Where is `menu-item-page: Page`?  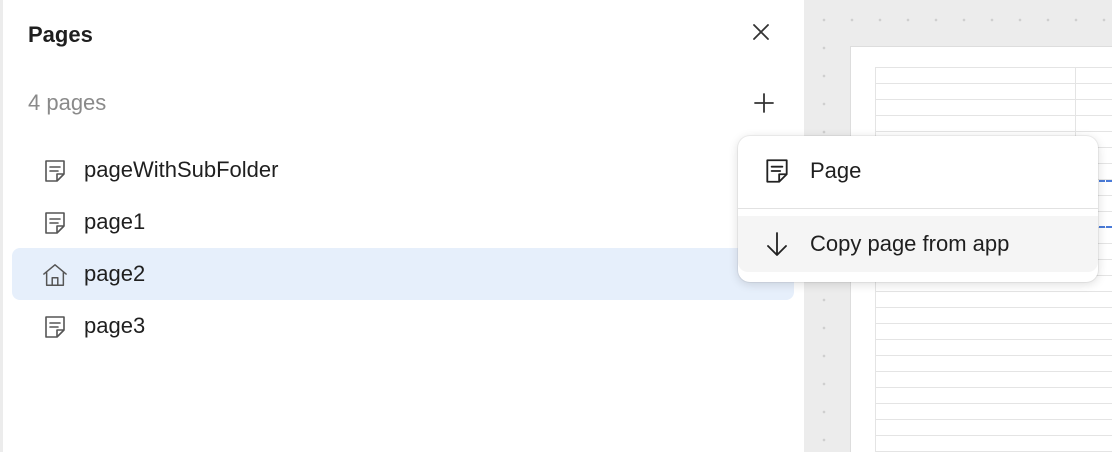
menu-item-page: Page is located at coordinates (918, 171).